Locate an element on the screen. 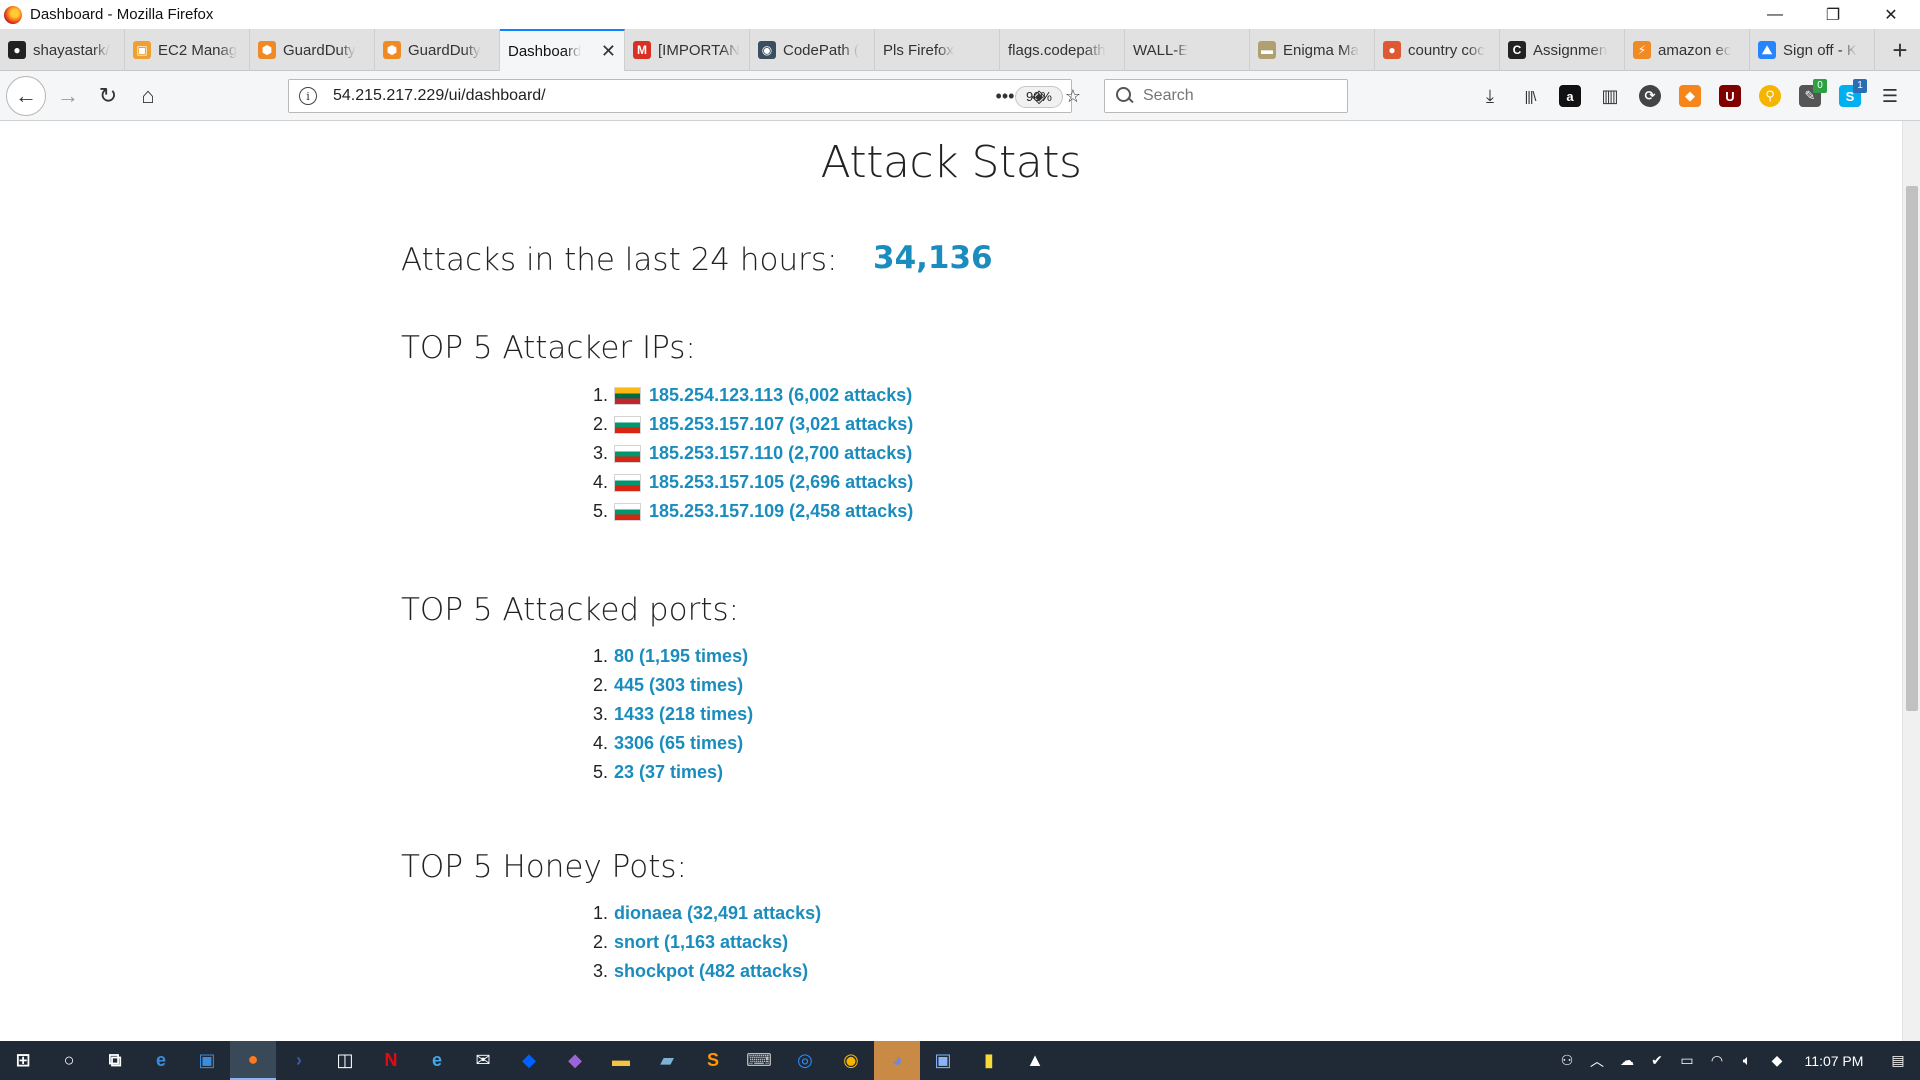  notes-icon: ▰ is located at coordinates (667, 1060).